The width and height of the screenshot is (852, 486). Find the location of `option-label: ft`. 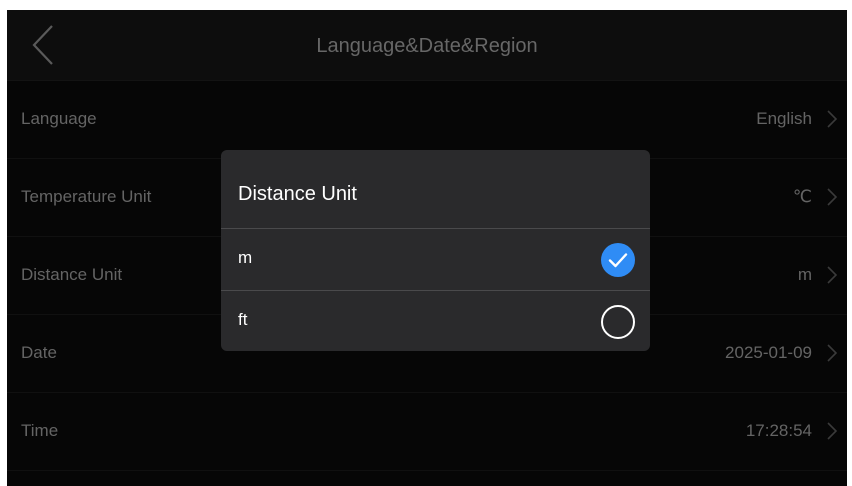

option-label: ft is located at coordinates (243, 319).